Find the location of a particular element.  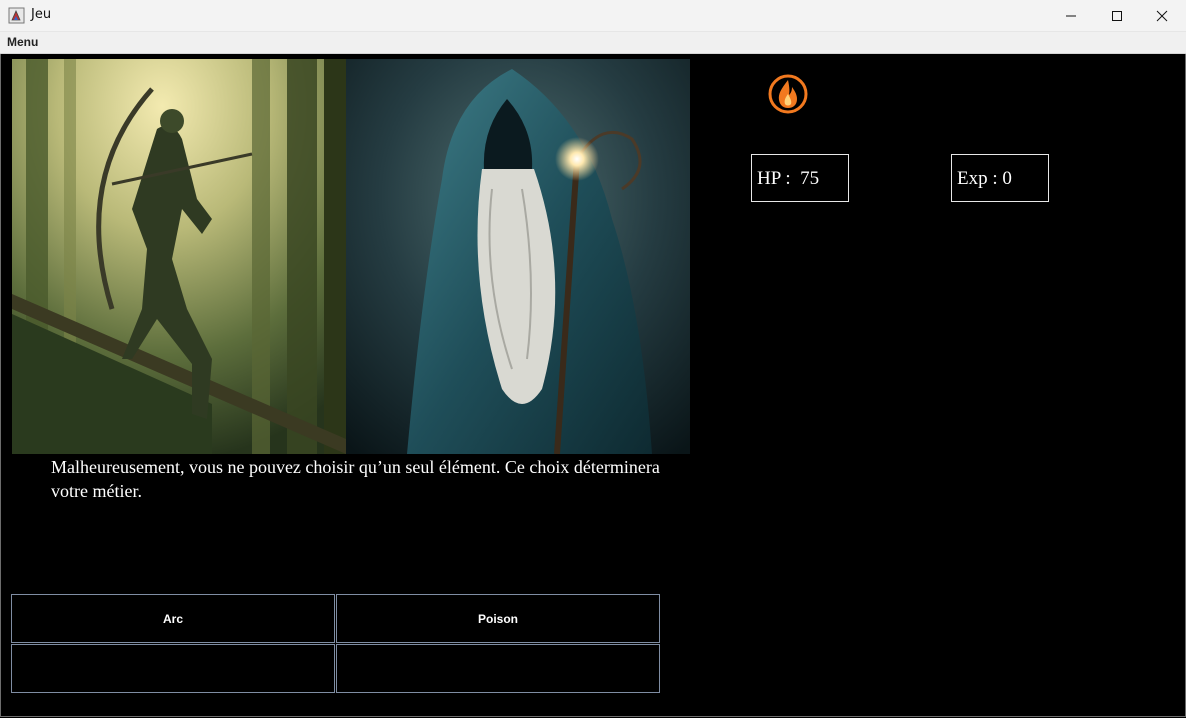

close-icon is located at coordinates (1162, 15).